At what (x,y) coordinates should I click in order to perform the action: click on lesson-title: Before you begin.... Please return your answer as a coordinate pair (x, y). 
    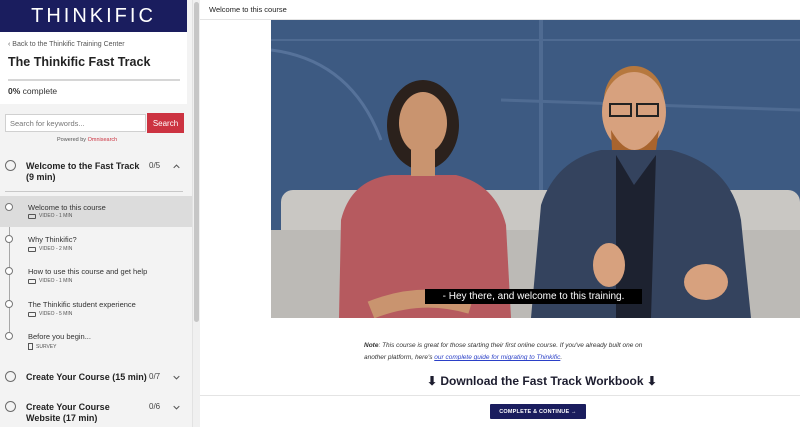
    Looking at the image, I should click on (59, 336).